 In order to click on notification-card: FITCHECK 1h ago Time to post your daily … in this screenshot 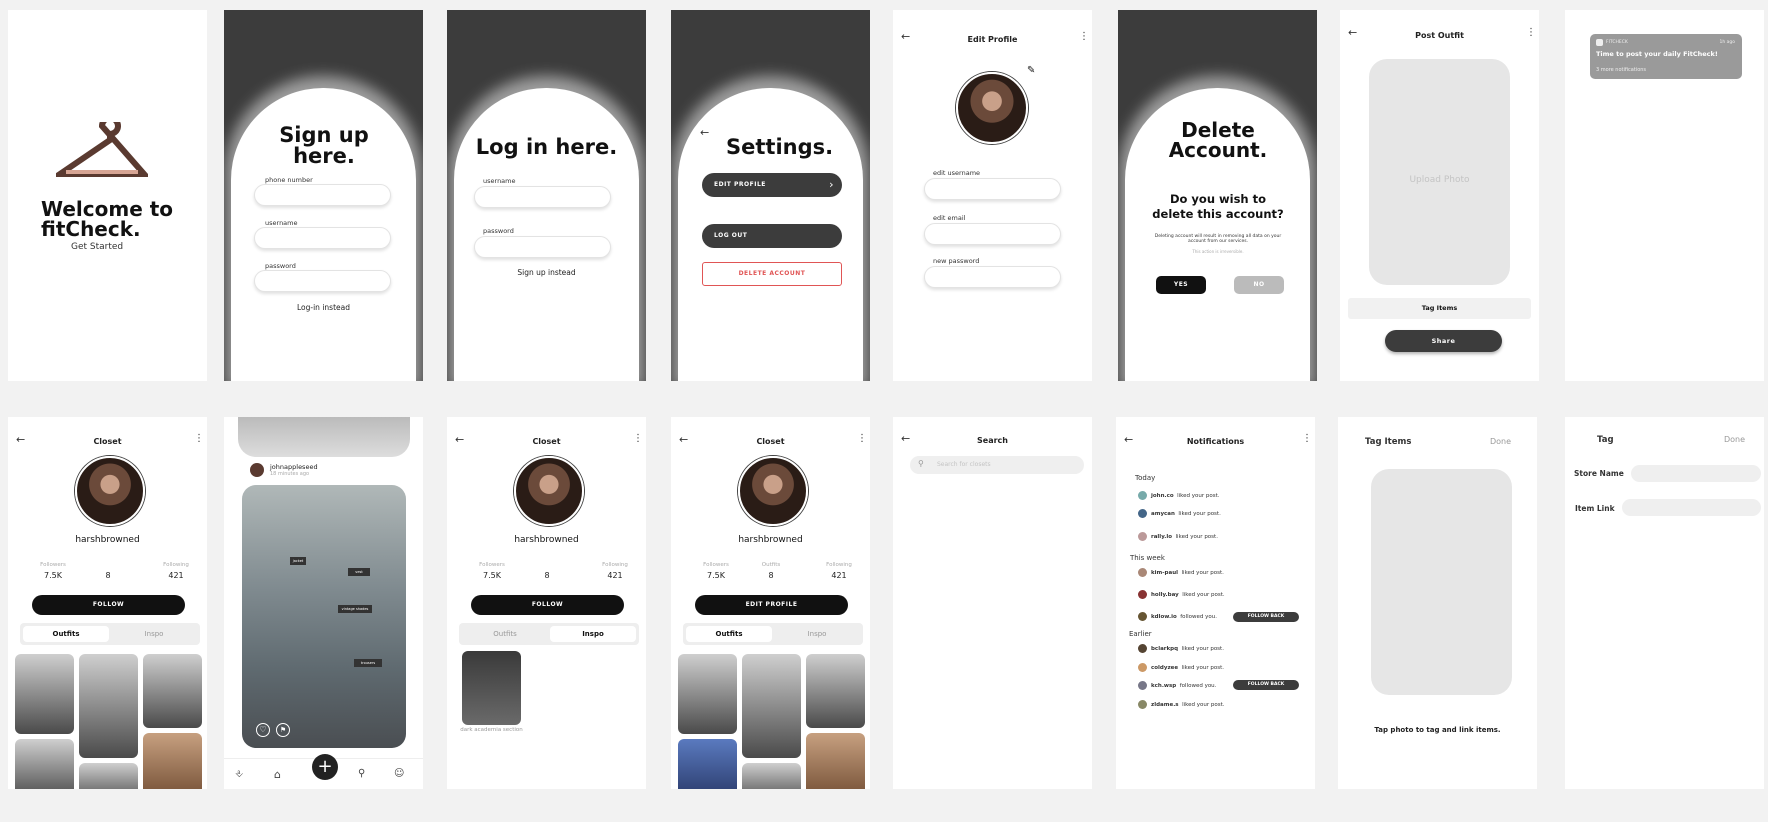, I will do `click(1666, 56)`.